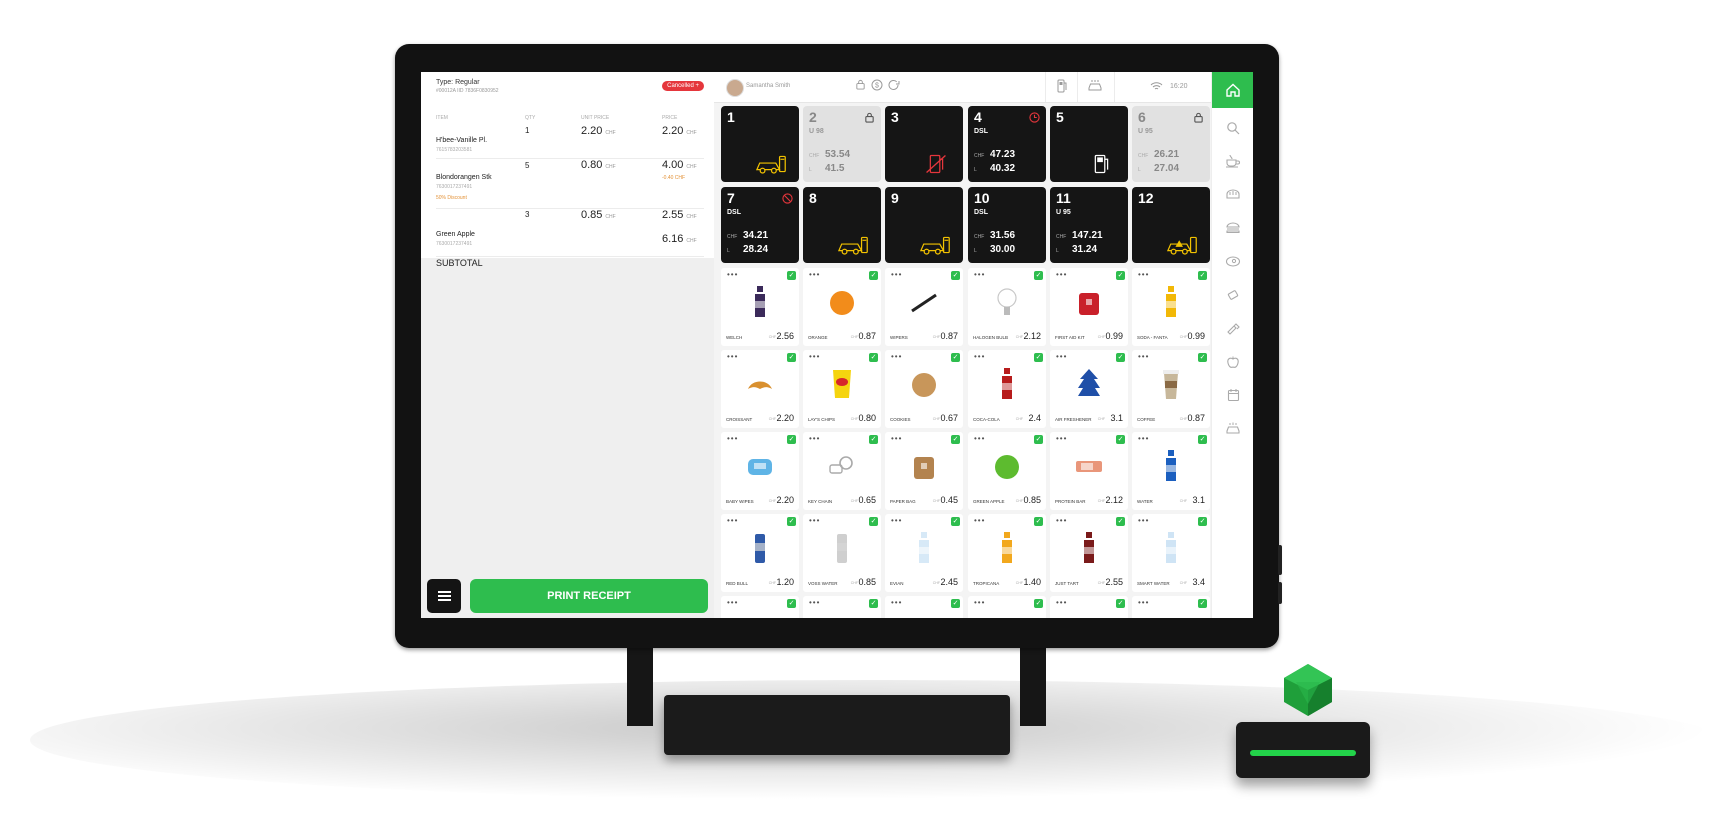 Image resolution: width=1728 pixels, height=825 pixels. What do you see at coordinates (760, 553) in the screenshot?
I see `product-tile: ••• ✓ RED BULL CHF 1.20` at bounding box center [760, 553].